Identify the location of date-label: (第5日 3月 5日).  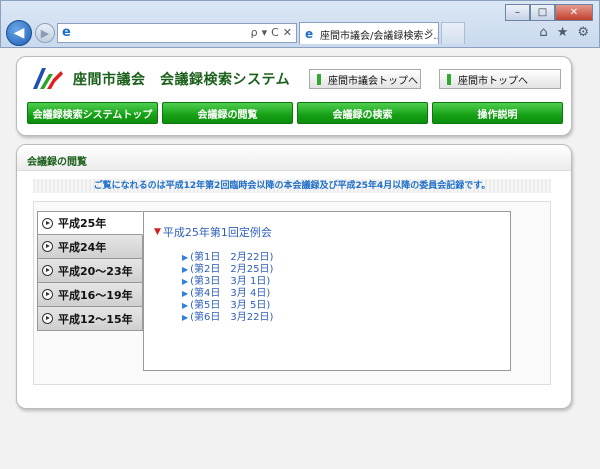
(230, 305).